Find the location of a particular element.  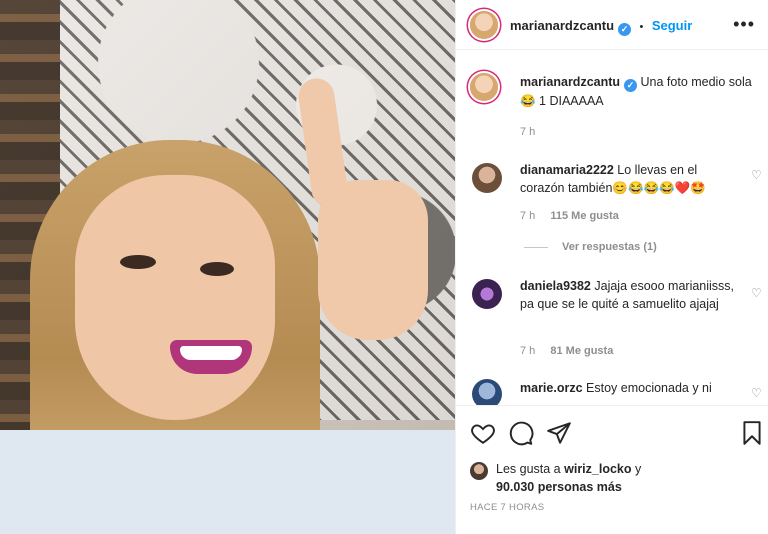

author-line: marianardzcantu ✓ • Seguir is located at coordinates (601, 26).